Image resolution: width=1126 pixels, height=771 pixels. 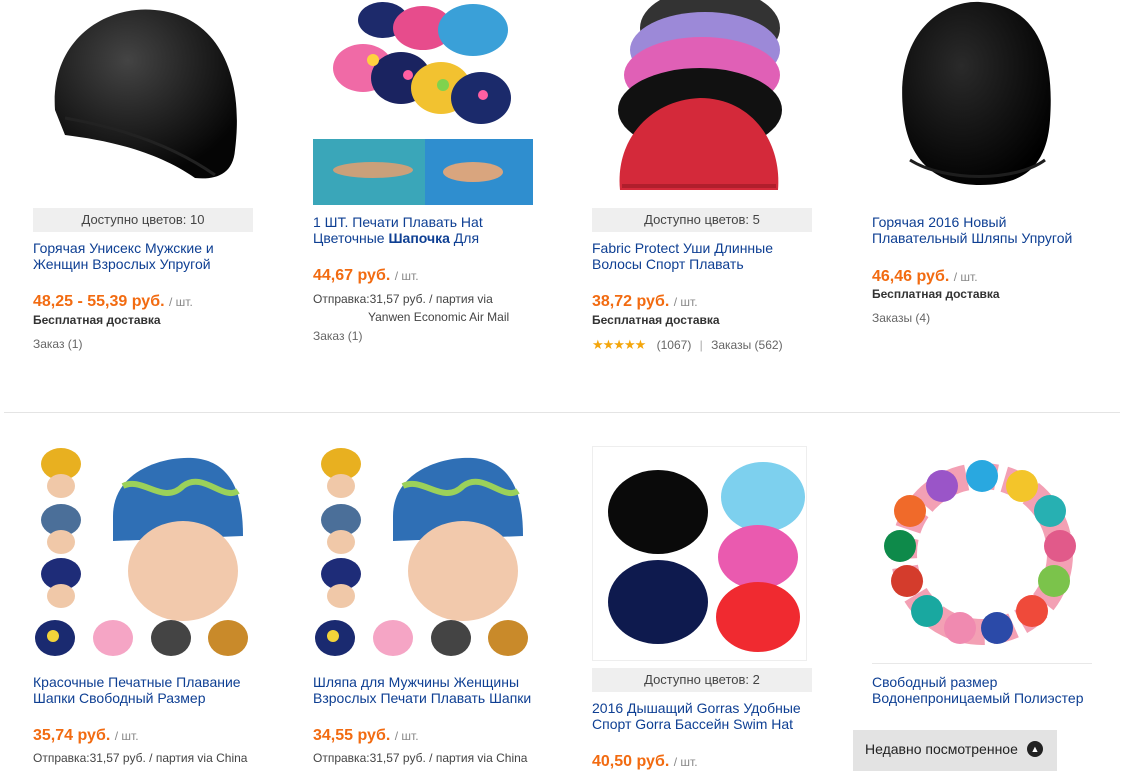 I want to click on product-price: 35,74 руб. / шт., so click(x=86, y=736).